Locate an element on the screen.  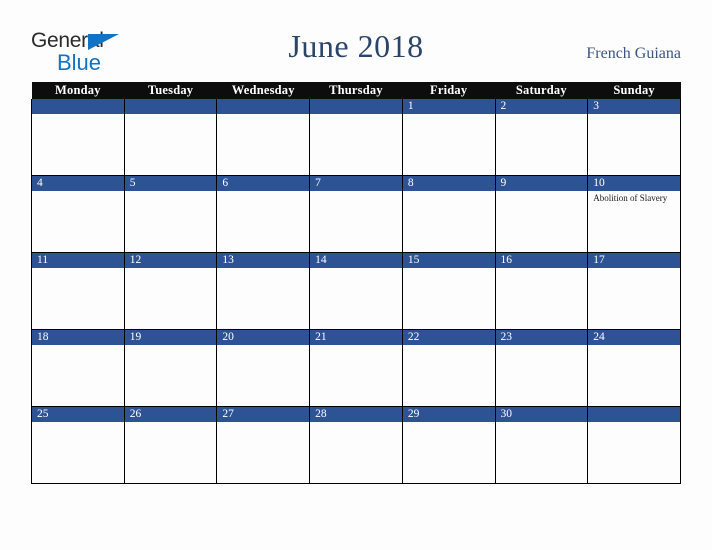
day-number: 27 is located at coordinates (263, 414).